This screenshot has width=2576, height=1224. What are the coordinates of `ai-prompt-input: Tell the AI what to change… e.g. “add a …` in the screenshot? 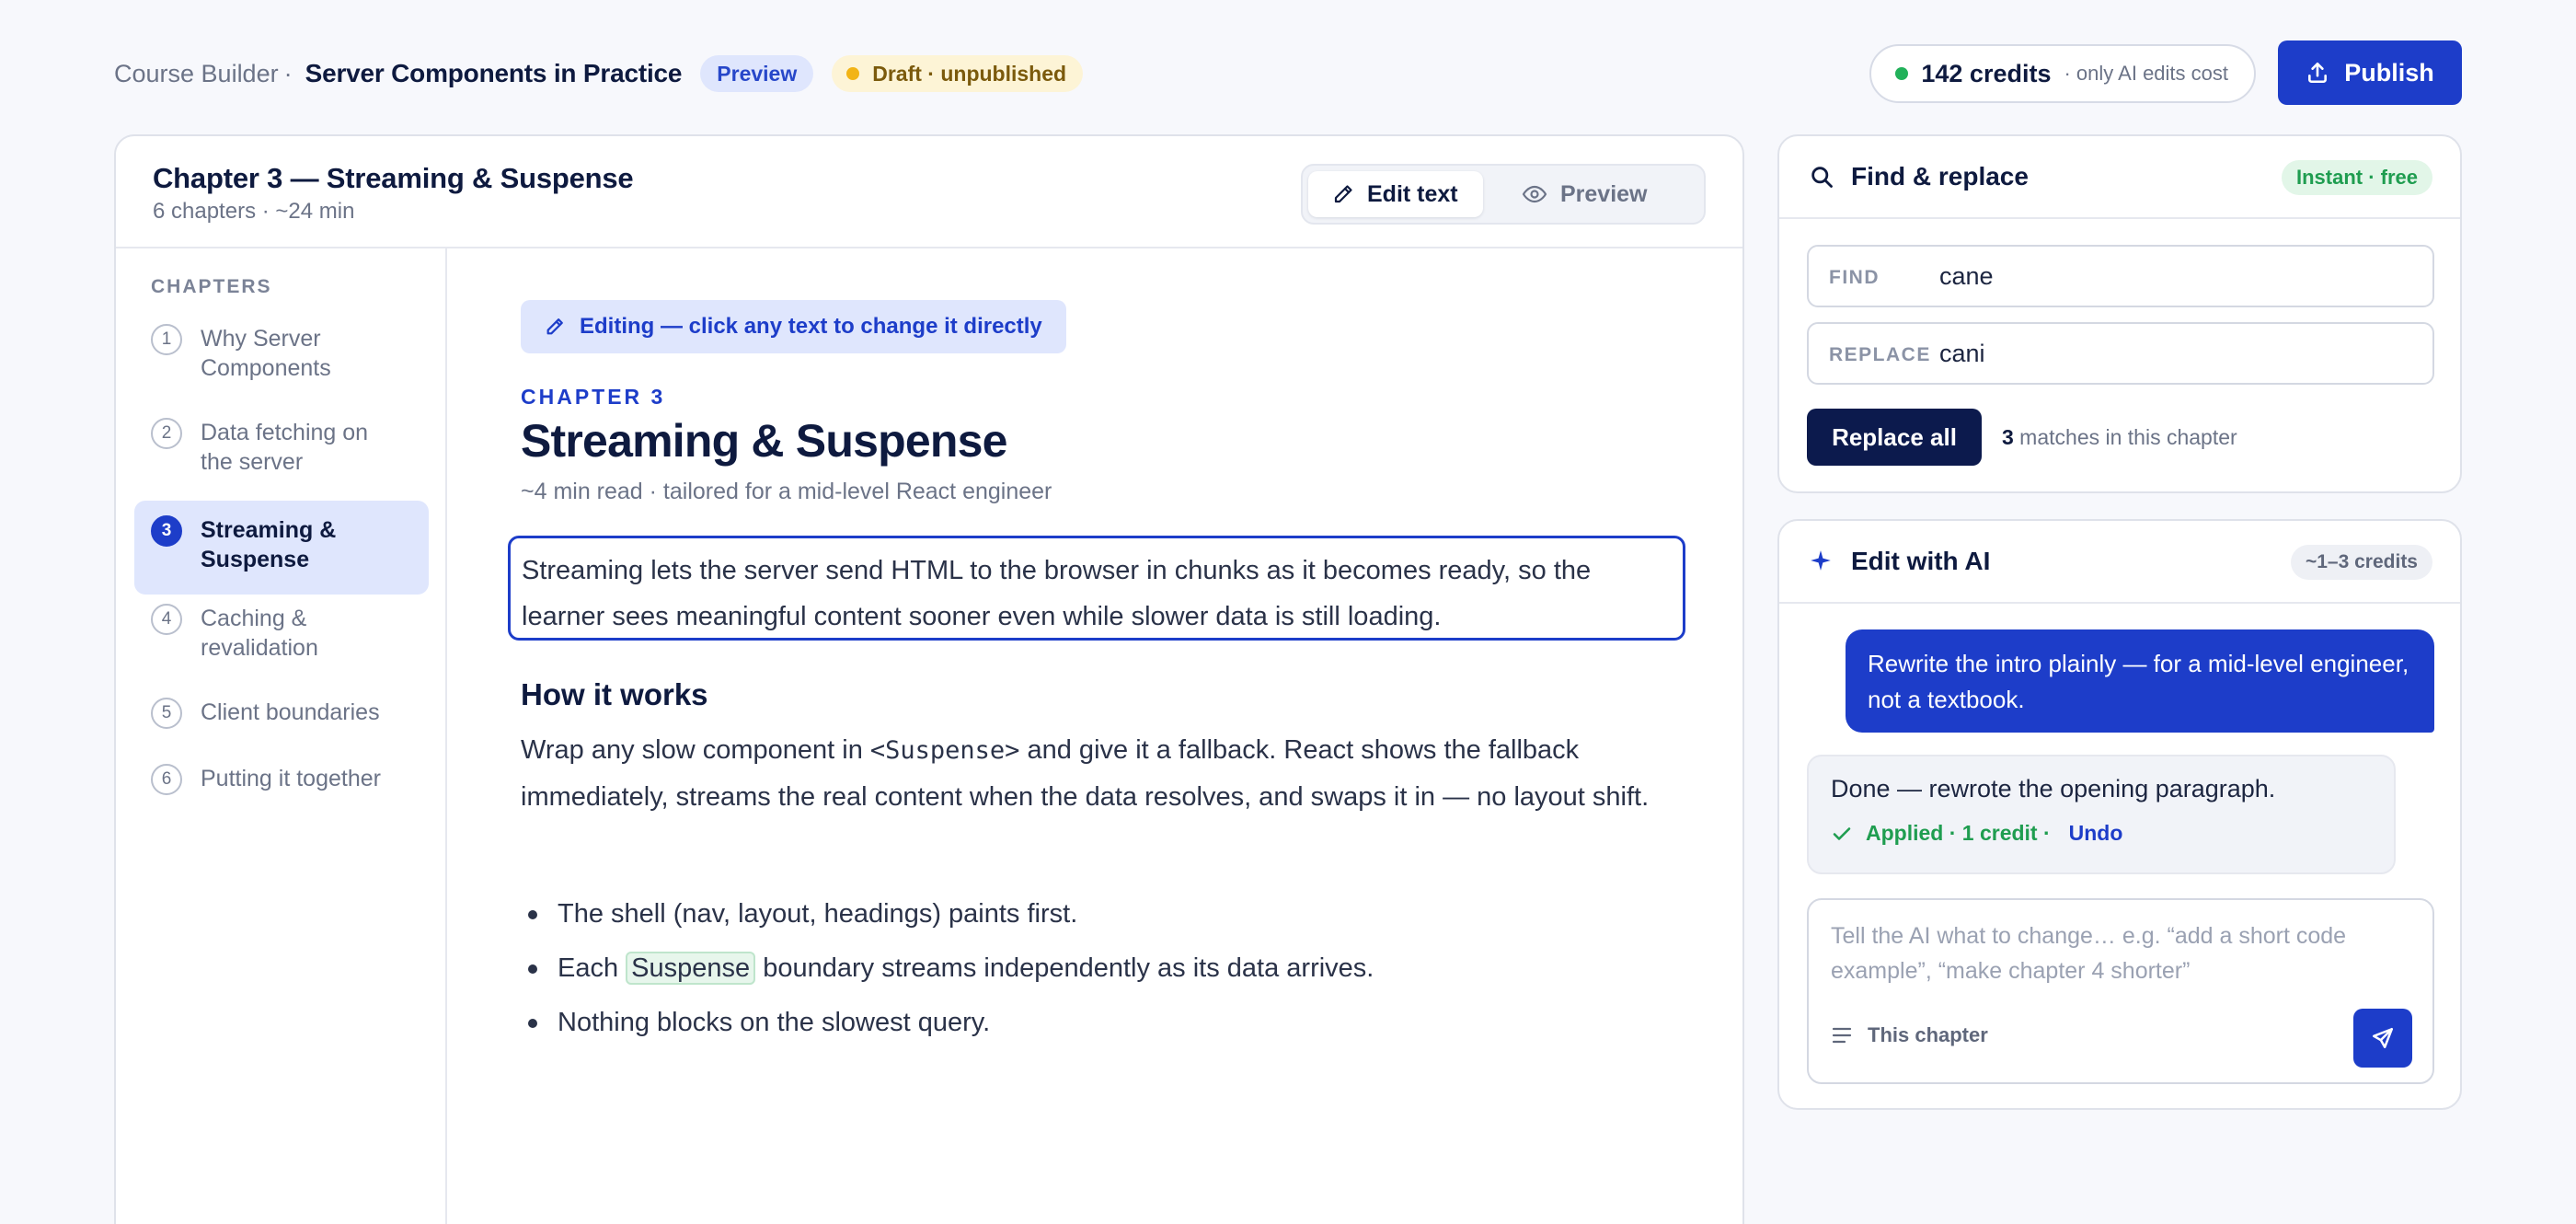 It's located at (2120, 991).